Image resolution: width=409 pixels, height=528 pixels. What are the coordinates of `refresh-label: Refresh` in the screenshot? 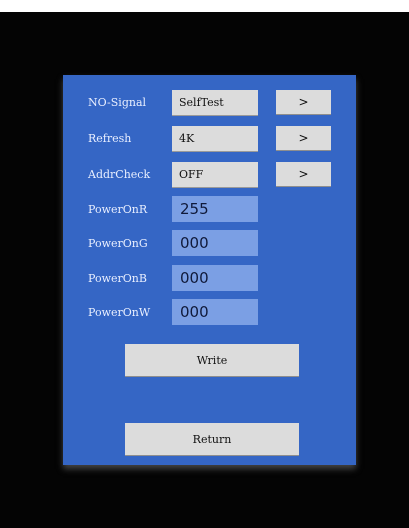 It's located at (110, 138).